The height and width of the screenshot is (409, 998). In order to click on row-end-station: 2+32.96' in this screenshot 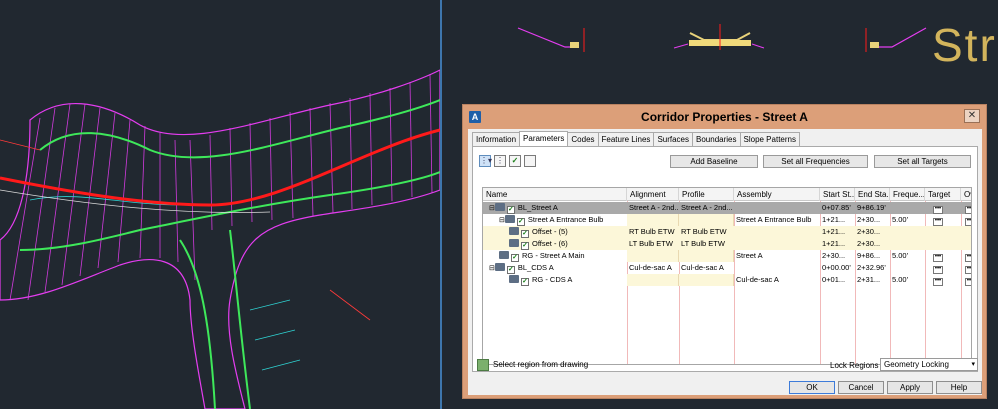, I will do `click(872, 268)`.